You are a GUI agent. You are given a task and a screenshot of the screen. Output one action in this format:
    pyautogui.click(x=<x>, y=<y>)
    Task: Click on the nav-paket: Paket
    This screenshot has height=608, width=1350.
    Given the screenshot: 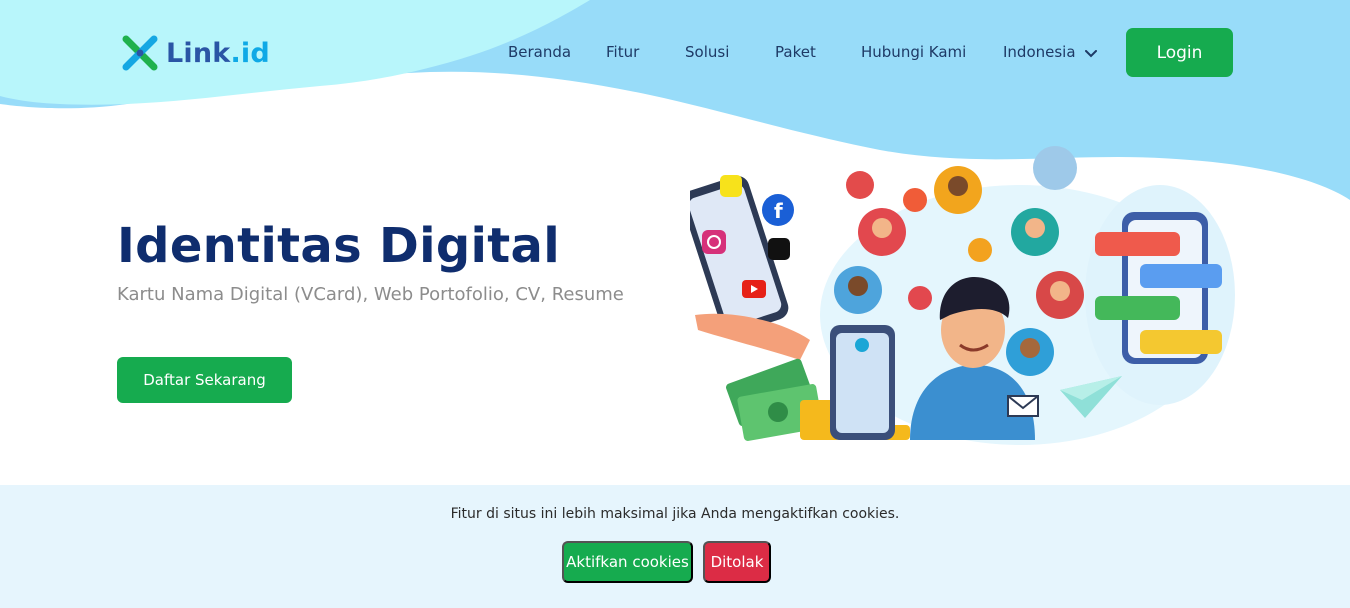 What is the action you would take?
    pyautogui.click(x=795, y=52)
    